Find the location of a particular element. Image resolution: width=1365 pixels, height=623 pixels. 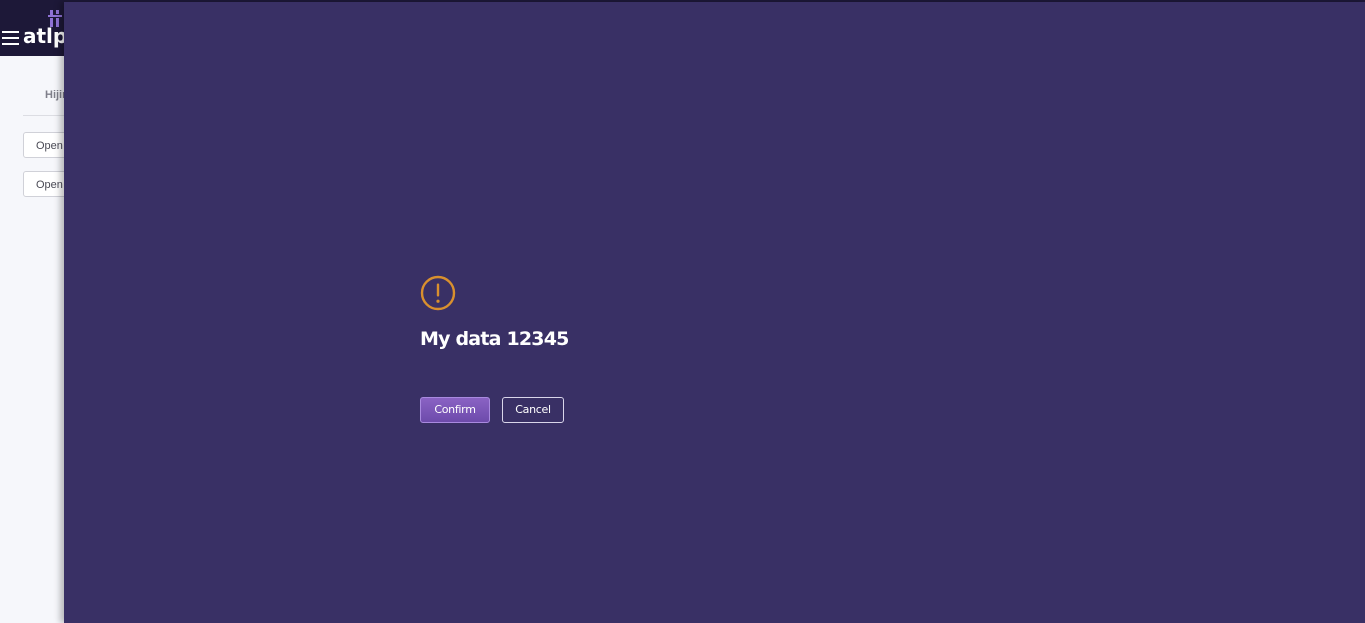

dialog-actions: Confirm Cancel is located at coordinates (492, 410).